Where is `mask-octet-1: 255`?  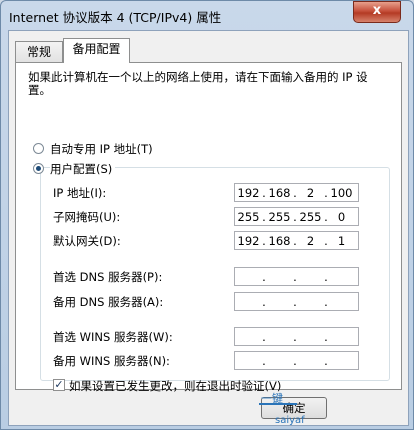 mask-octet-1: 255 is located at coordinates (248, 216).